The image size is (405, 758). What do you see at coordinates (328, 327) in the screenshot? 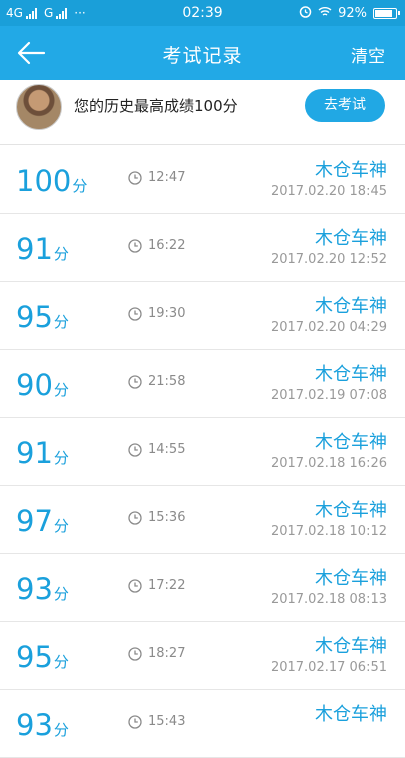
I see `record-date: 2017.02.20 04:29` at bounding box center [328, 327].